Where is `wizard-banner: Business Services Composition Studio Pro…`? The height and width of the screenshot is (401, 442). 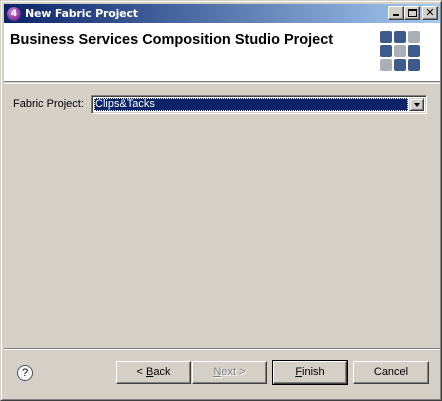
wizard-banner: Business Services Composition Studio Pro… is located at coordinates (222, 52).